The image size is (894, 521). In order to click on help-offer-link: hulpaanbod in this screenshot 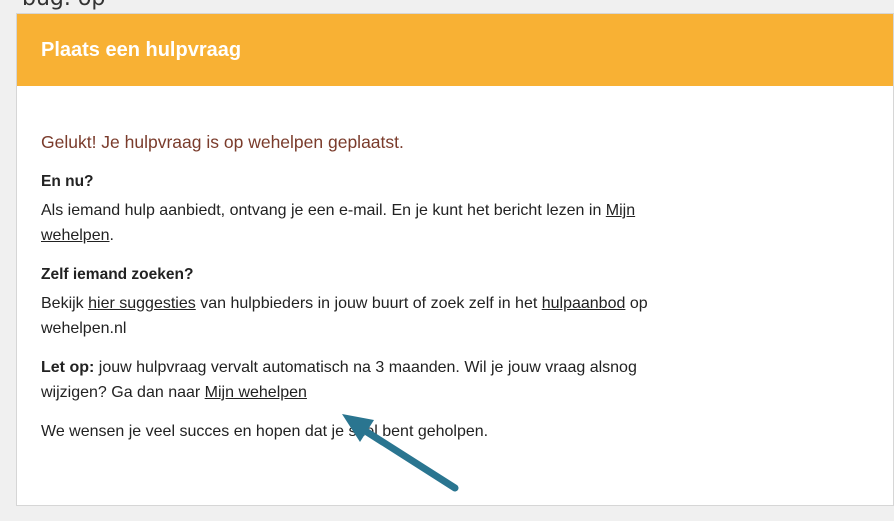, I will do `click(584, 303)`.